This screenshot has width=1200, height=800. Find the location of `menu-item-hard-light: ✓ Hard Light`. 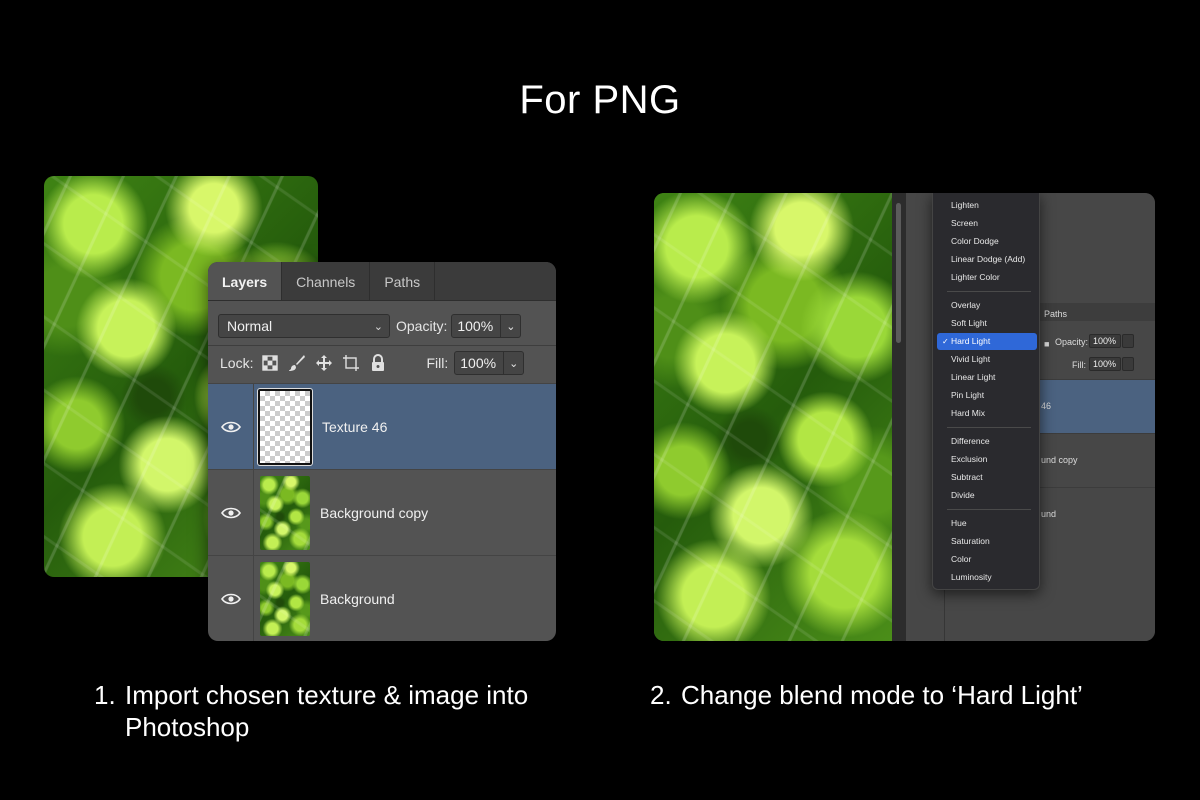

menu-item-hard-light: ✓ Hard Light is located at coordinates (987, 341).